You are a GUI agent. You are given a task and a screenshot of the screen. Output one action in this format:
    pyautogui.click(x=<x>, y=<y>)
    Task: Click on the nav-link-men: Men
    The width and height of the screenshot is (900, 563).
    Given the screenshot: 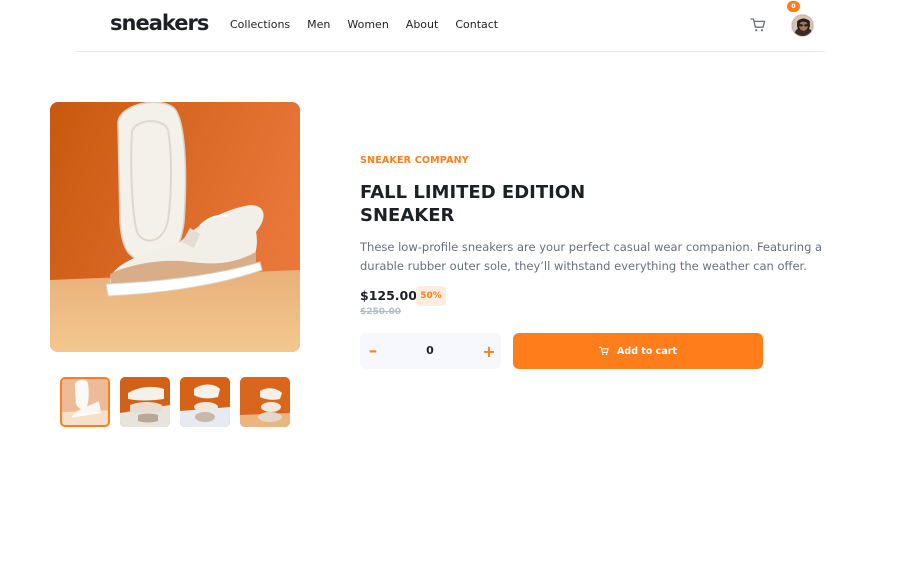 What is the action you would take?
    pyautogui.click(x=318, y=25)
    